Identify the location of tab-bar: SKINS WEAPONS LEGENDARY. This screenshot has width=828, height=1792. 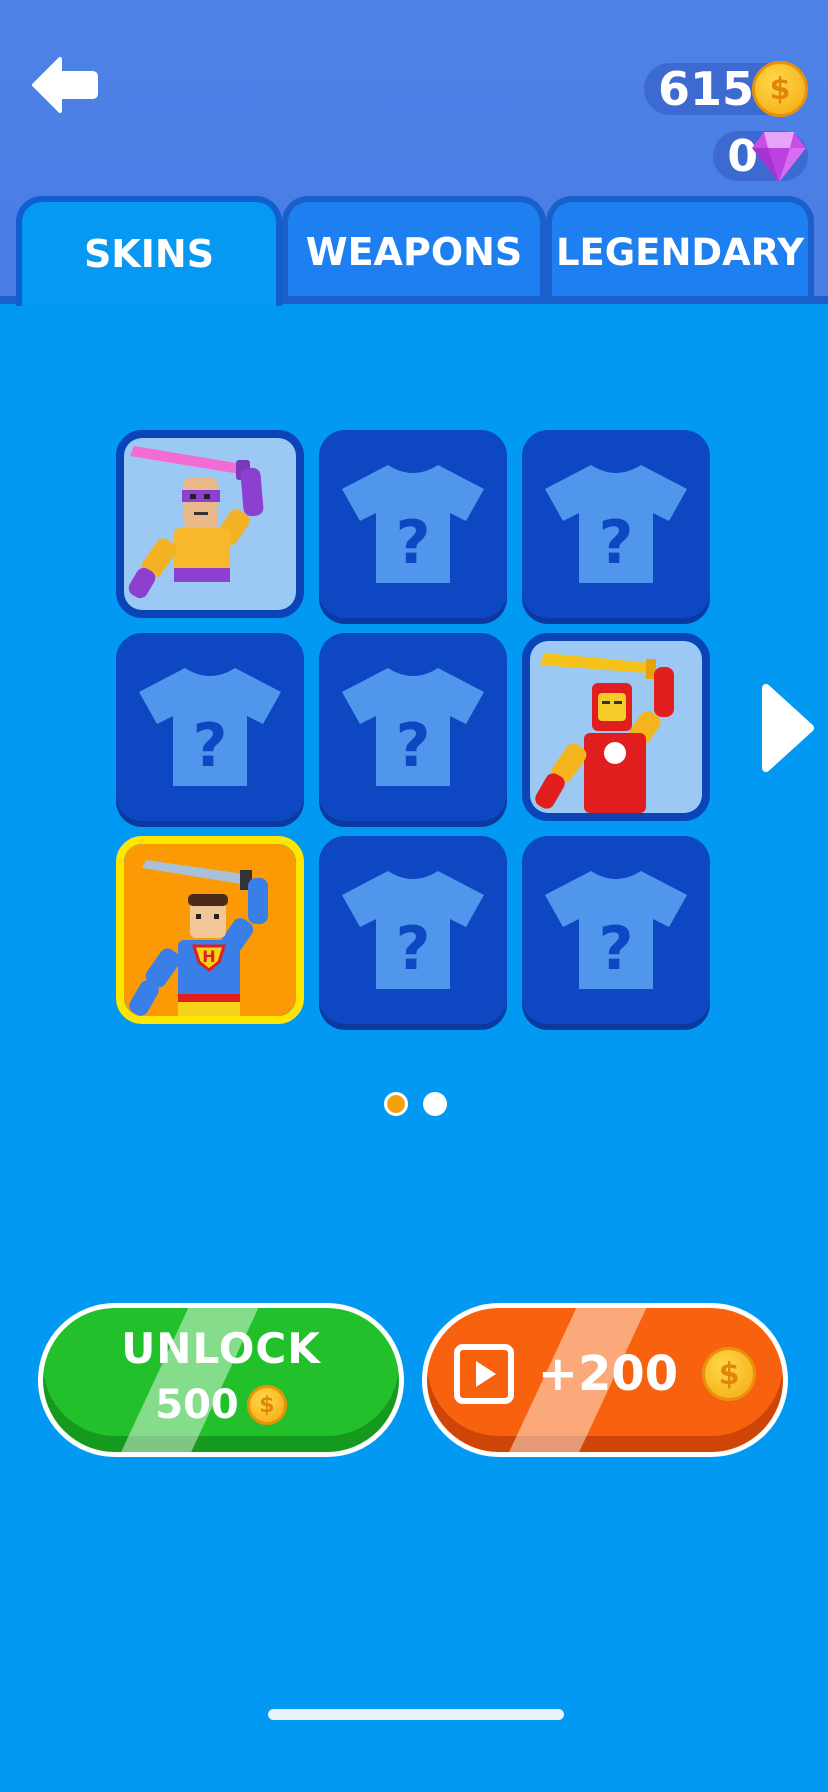
(414, 251).